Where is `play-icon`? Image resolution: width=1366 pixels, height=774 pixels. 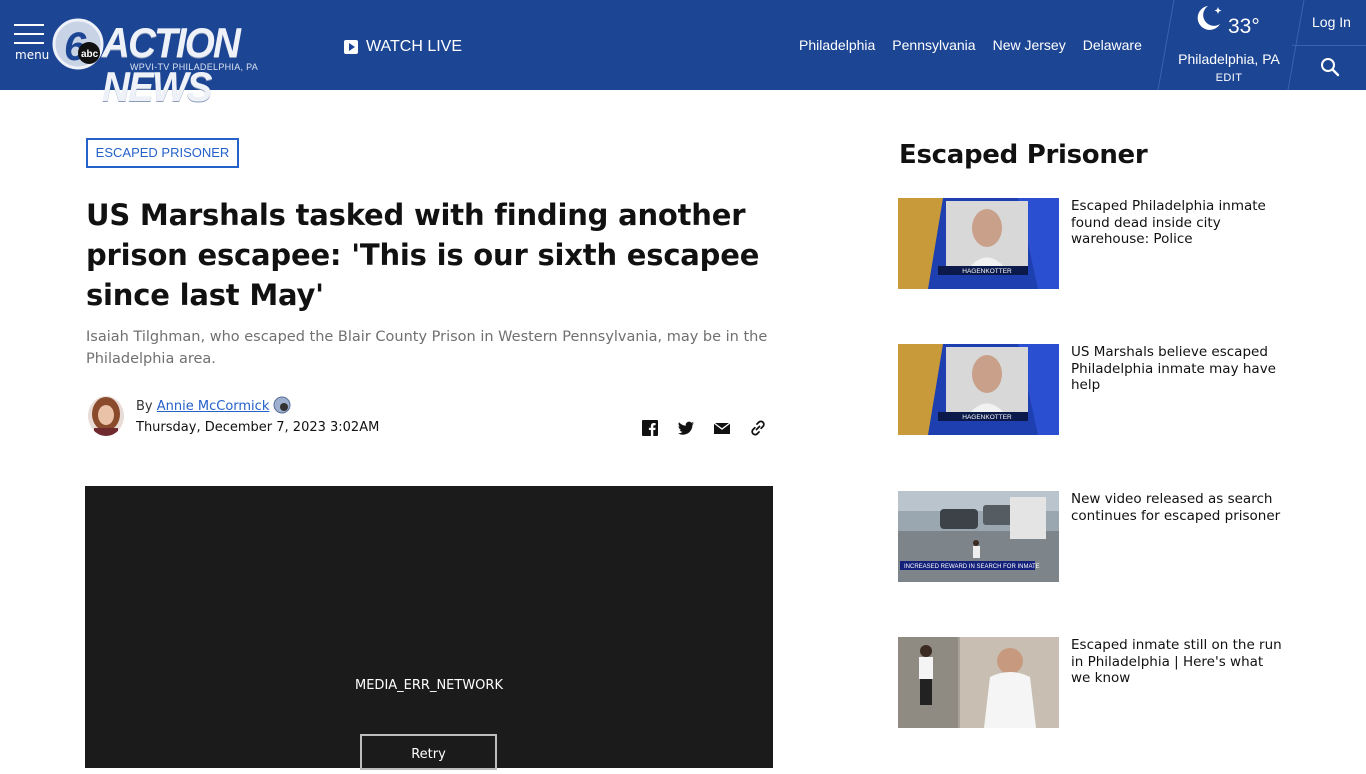
play-icon is located at coordinates (351, 47).